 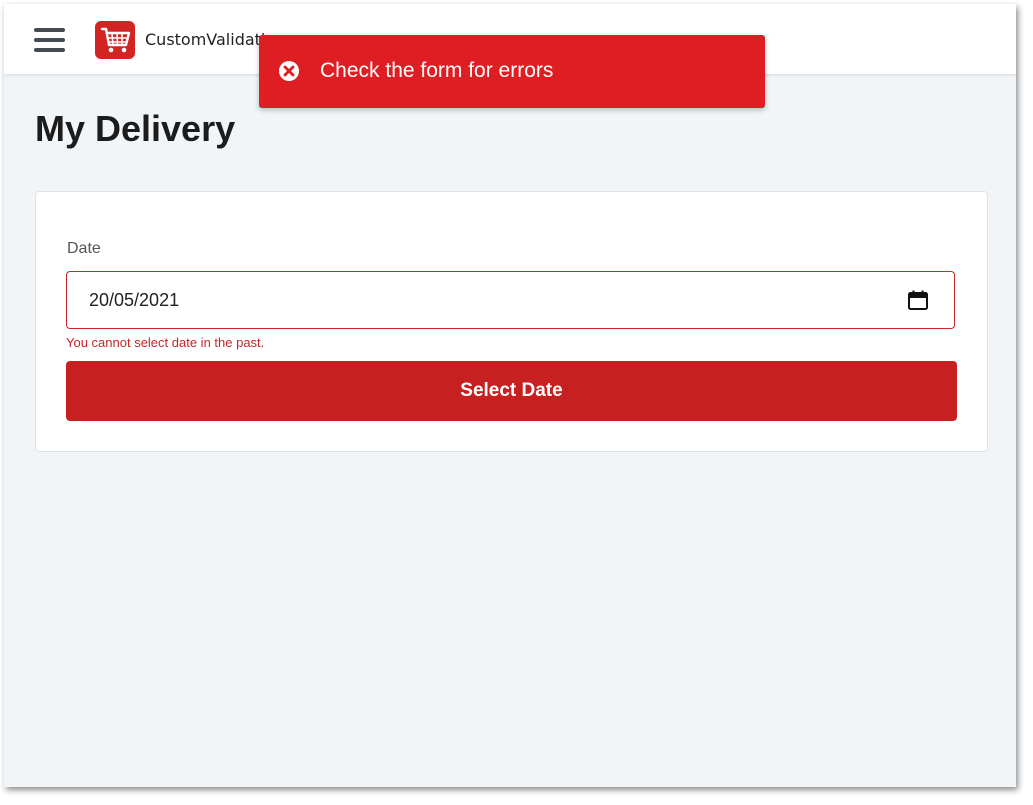 I want to click on date-field-label: Date, so click(x=84, y=248).